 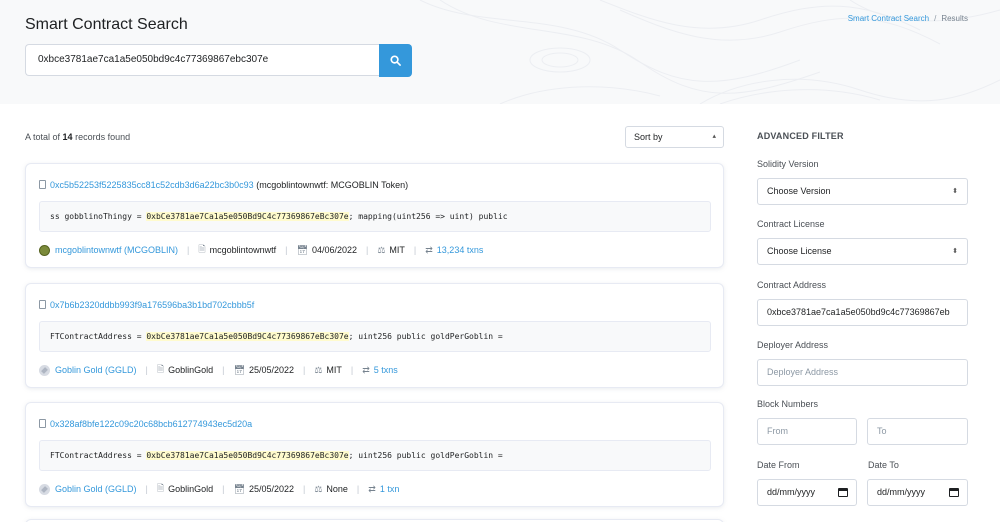 What do you see at coordinates (106, 24) in the screenshot?
I see `page-title: Smart Contract Search` at bounding box center [106, 24].